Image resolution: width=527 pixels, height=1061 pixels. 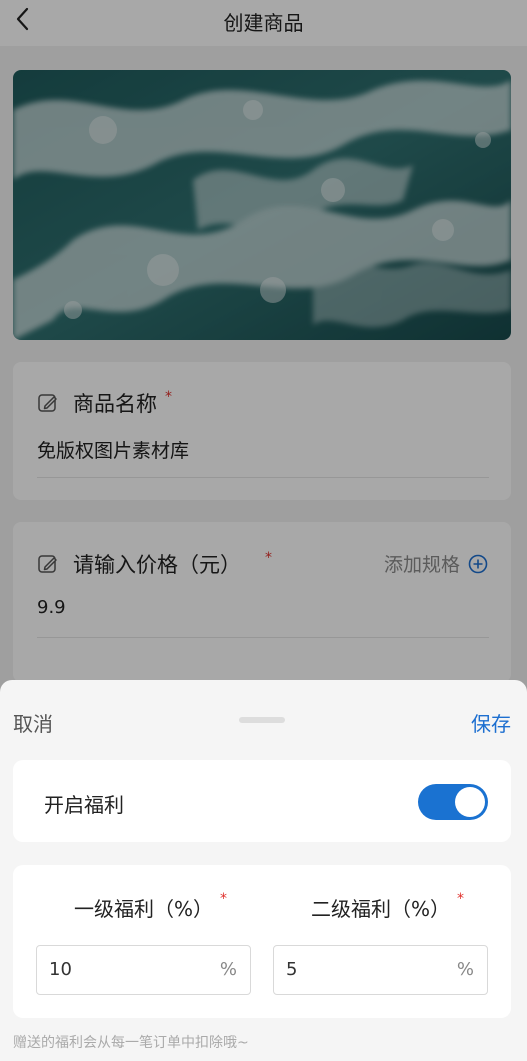 What do you see at coordinates (262, 801) in the screenshot?
I see `benefit-toggle-card: 开启福利` at bounding box center [262, 801].